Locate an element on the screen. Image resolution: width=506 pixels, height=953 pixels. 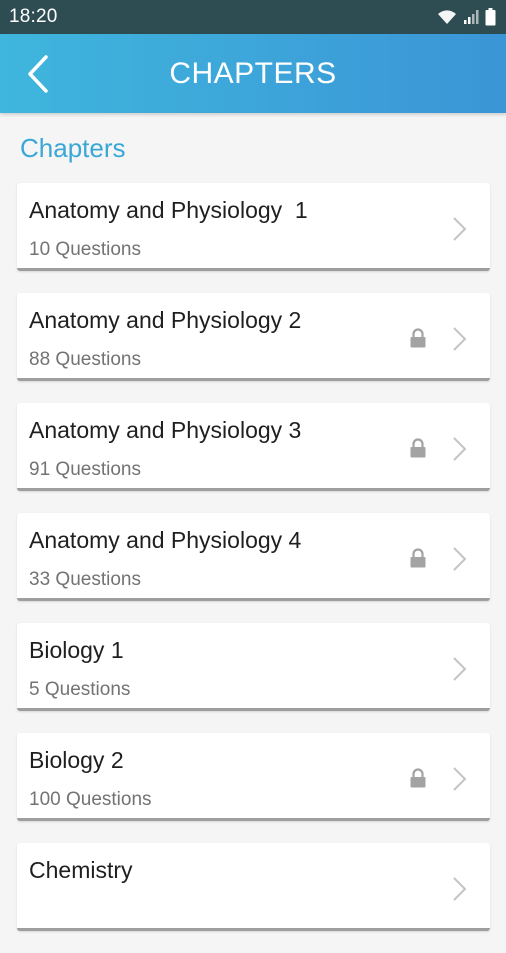
chapter-title: Chemistry is located at coordinates (81, 870).